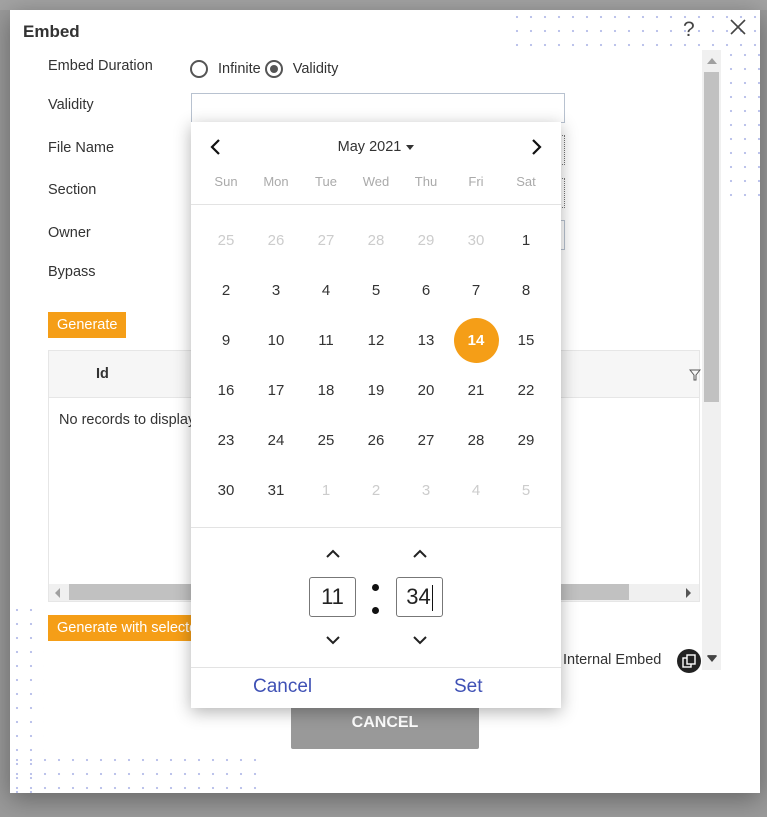  Describe the element at coordinates (282, 687) in the screenshot. I see `picker-cancel-button: Cancel` at that location.